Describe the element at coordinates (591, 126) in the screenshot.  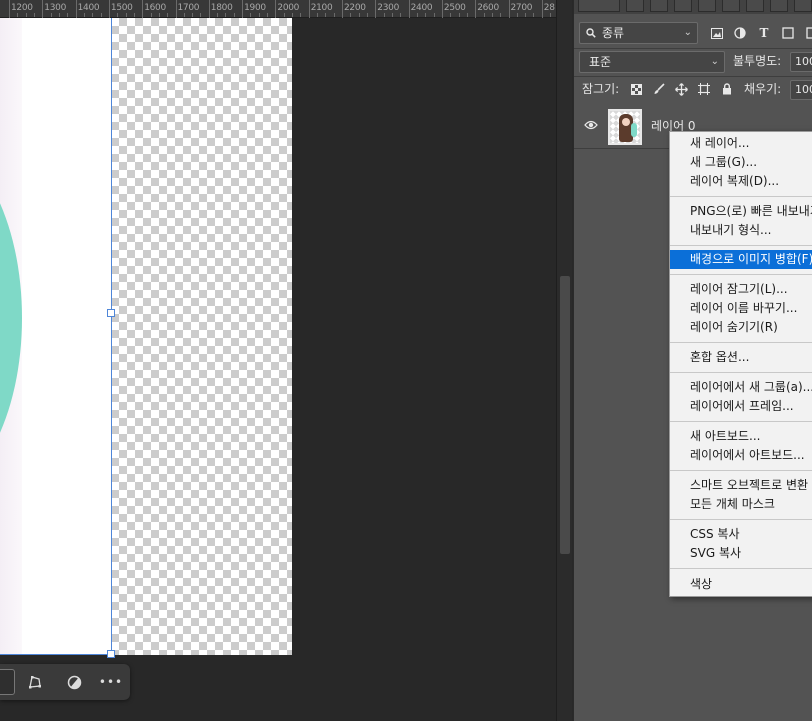
I see `visibility-eye-icon` at that location.